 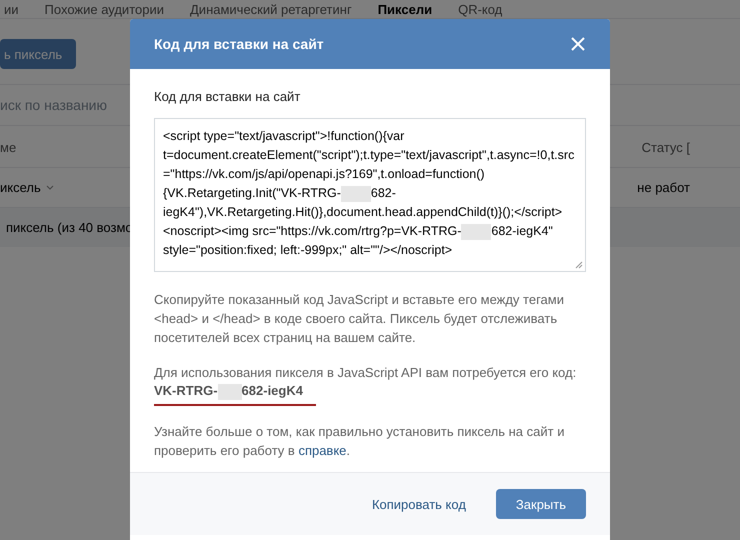 What do you see at coordinates (8, 147) in the screenshot?
I see `column-header: ме` at bounding box center [8, 147].